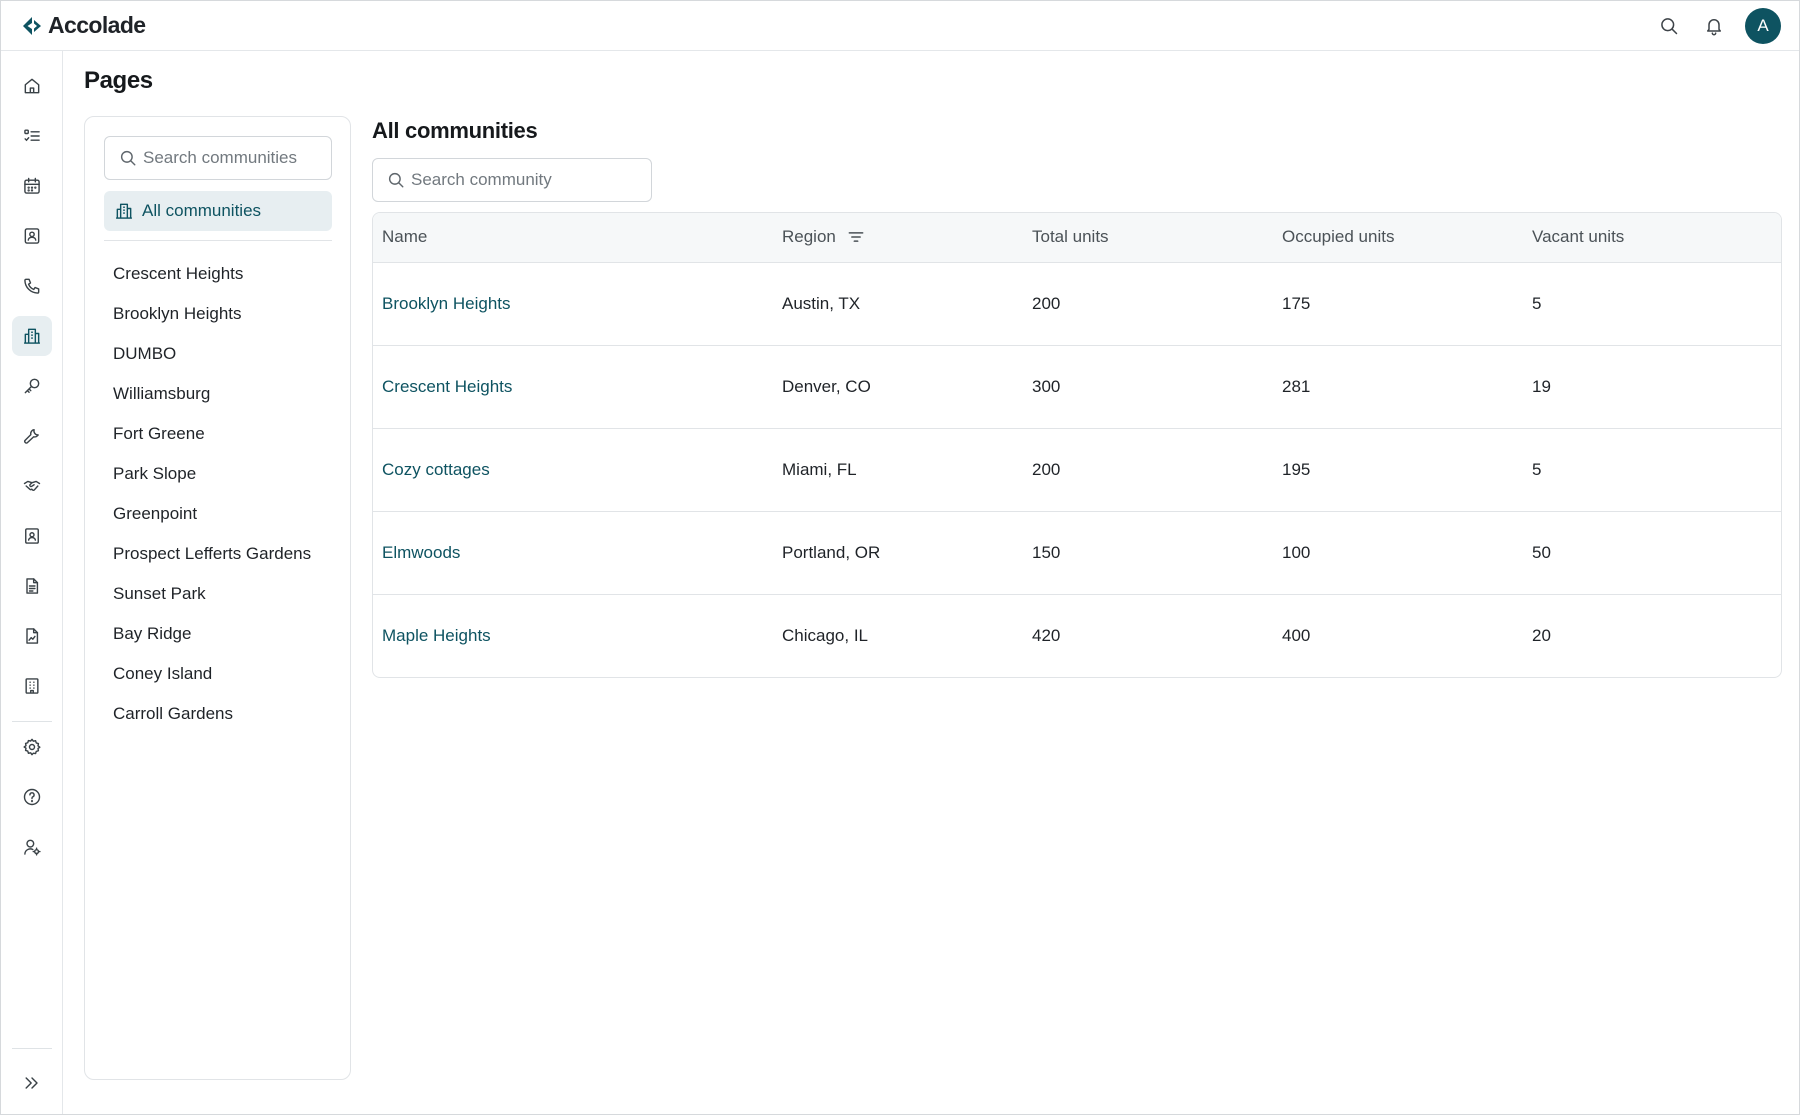 The image size is (1800, 1115). Describe the element at coordinates (1763, 26) in the screenshot. I see `avatar: A` at that location.